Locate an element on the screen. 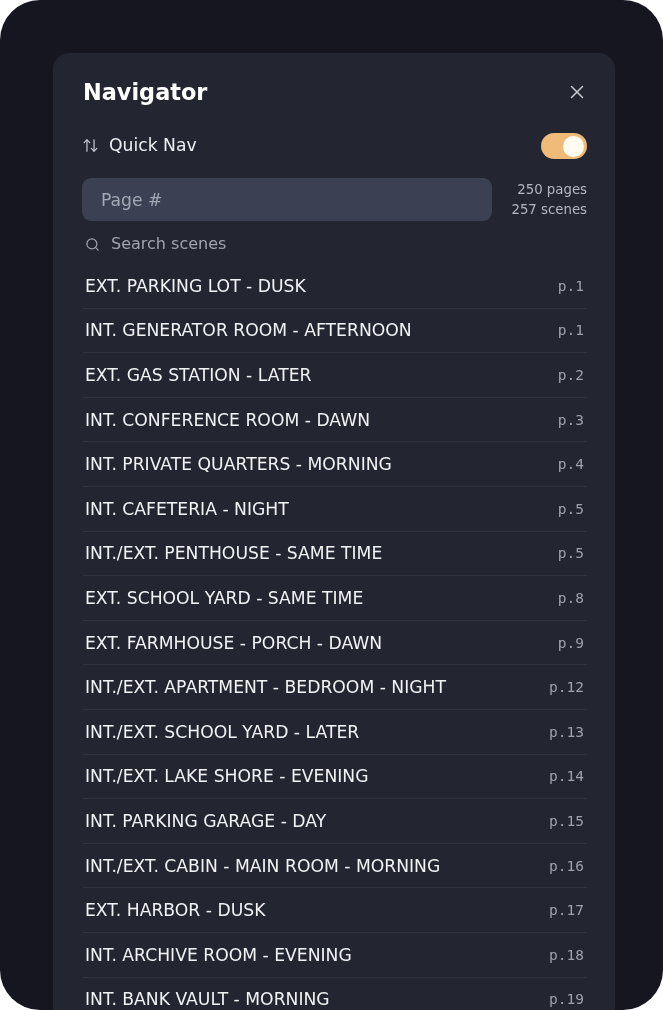  page-number: p.18 is located at coordinates (566, 954).